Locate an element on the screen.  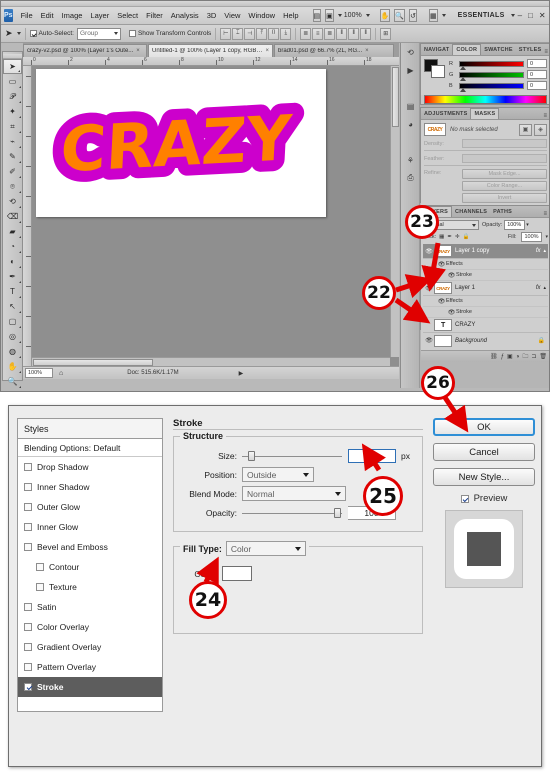
tool-3d-orbit: ◍ is located at coordinates (12, 351).